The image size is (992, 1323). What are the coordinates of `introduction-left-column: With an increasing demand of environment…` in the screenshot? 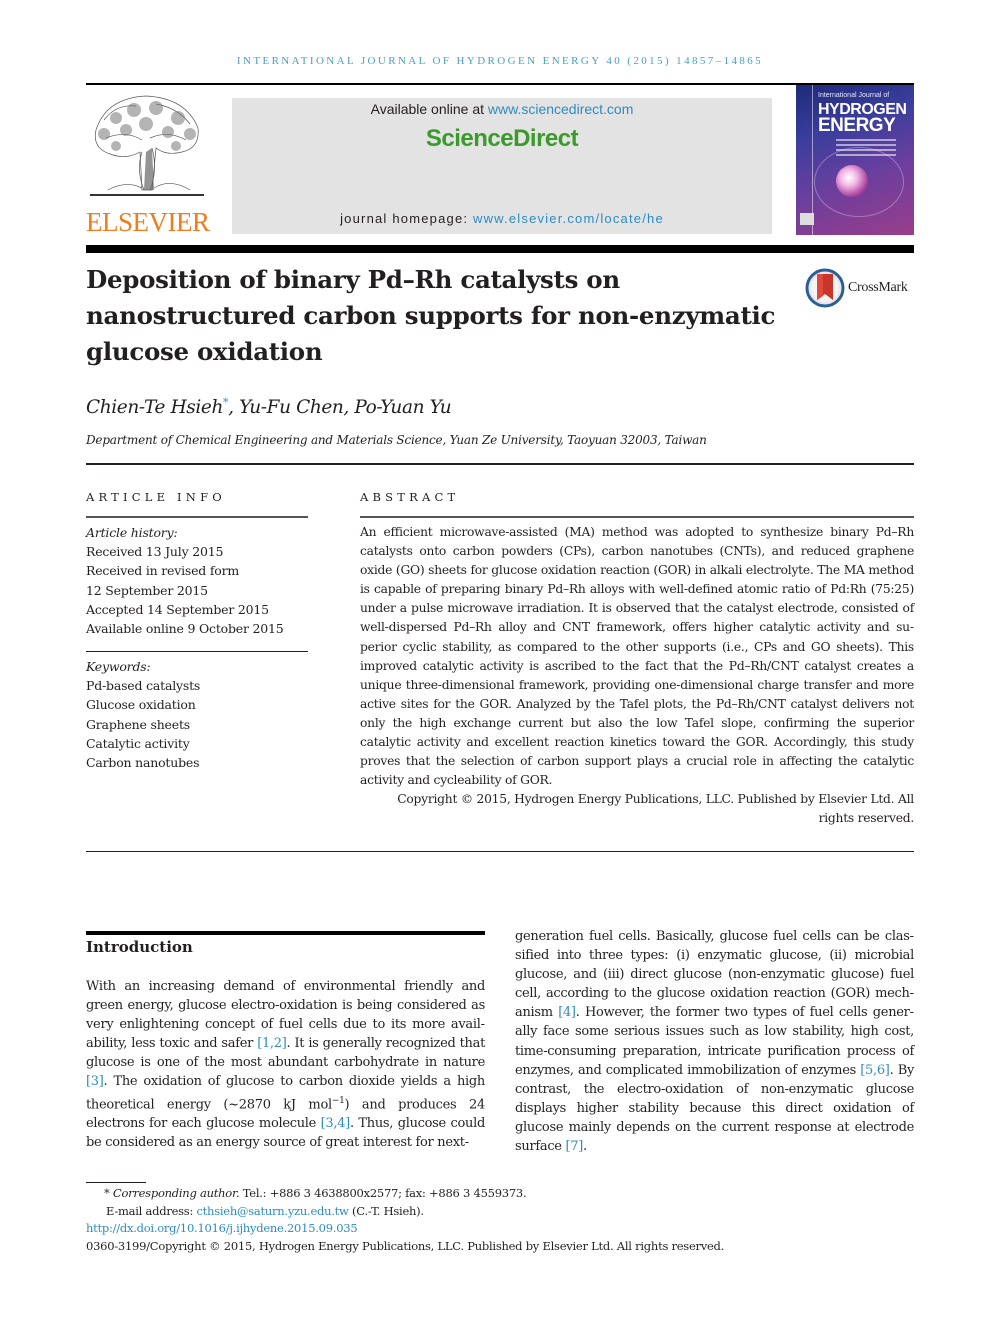 It's located at (285, 1064).